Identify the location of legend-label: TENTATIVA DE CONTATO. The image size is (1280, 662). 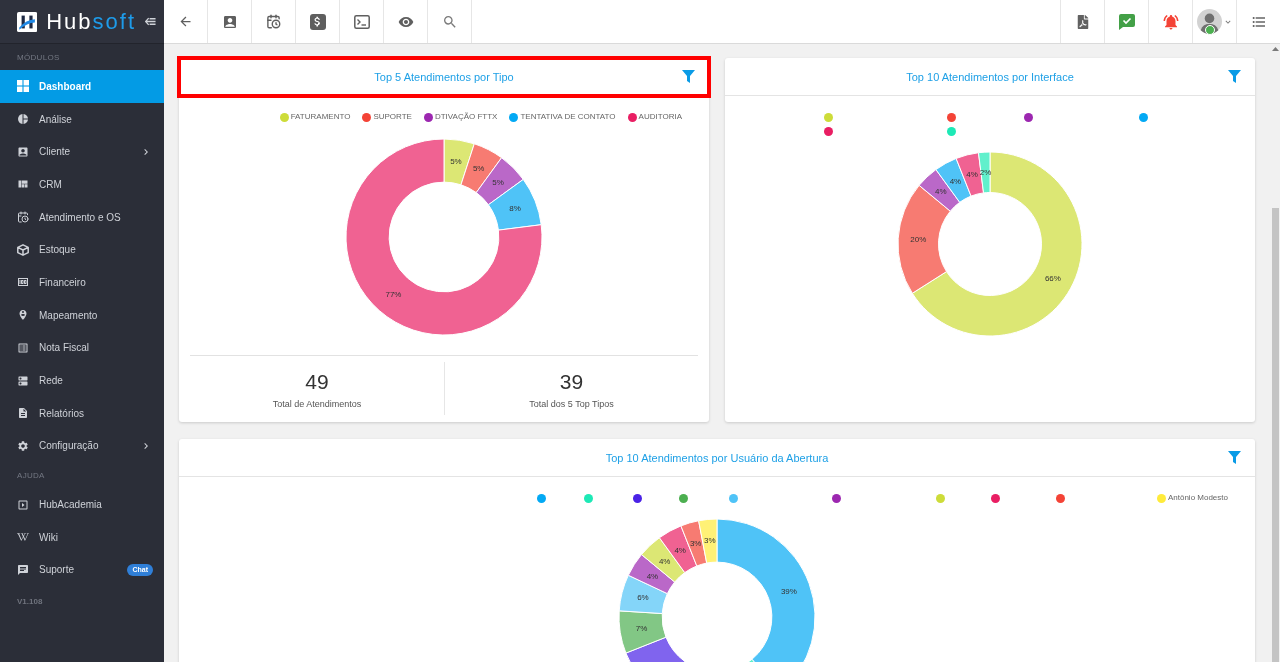
(568, 117).